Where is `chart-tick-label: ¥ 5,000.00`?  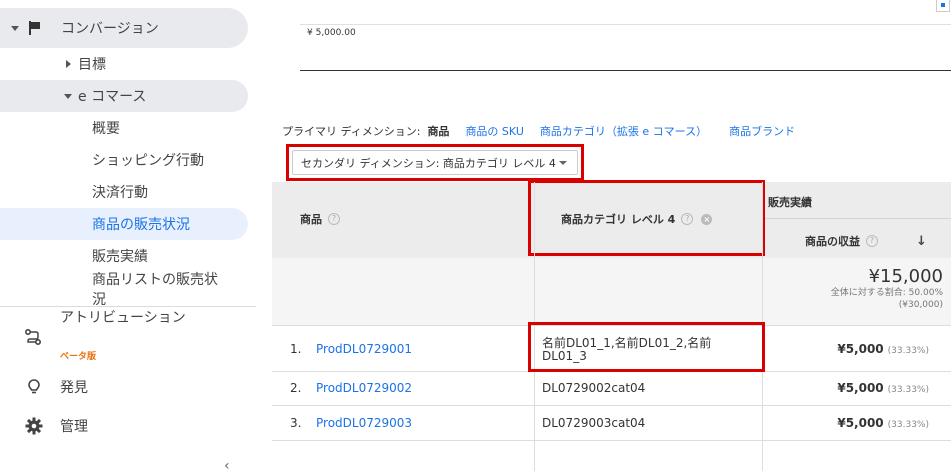 chart-tick-label: ¥ 5,000.00 is located at coordinates (331, 33).